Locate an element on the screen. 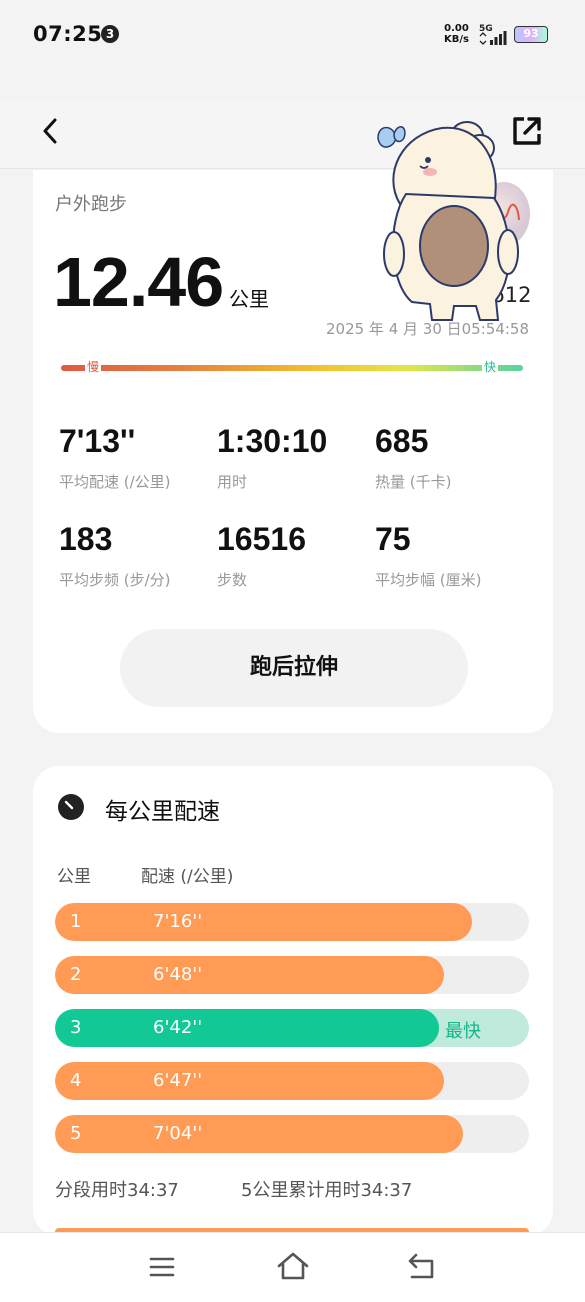  system-nav-bar is located at coordinates (292, 1267).